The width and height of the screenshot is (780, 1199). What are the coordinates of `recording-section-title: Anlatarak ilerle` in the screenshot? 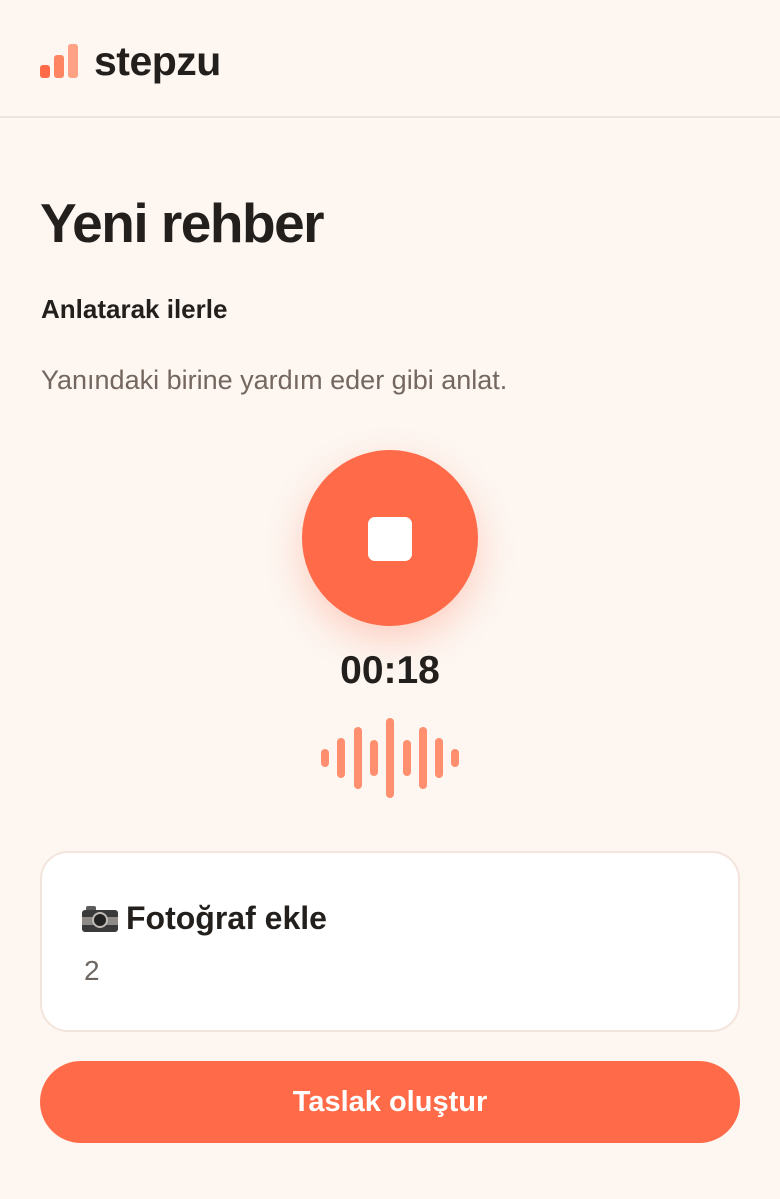 It's located at (134, 309).